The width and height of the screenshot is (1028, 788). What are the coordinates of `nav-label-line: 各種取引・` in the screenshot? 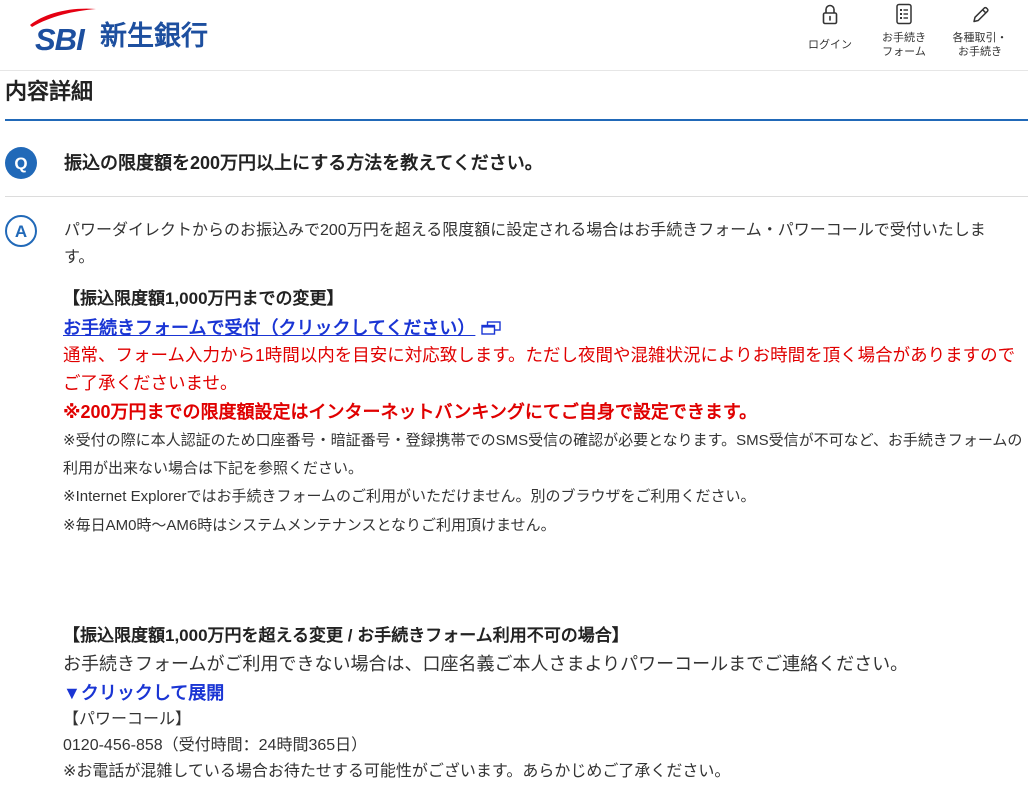 It's located at (980, 38).